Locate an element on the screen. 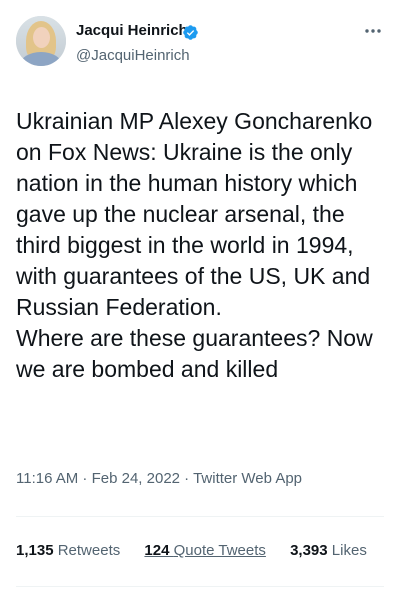  avatar-face is located at coordinates (41, 37).